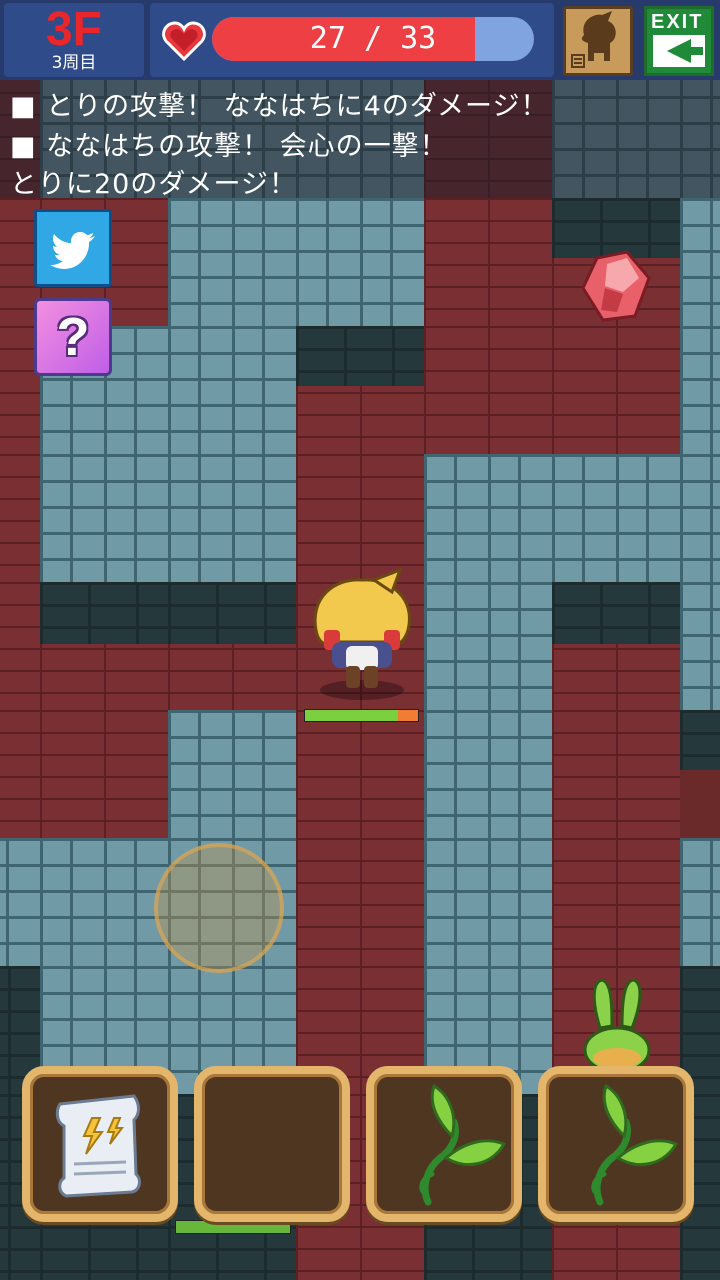  Describe the element at coordinates (617, 1023) in the screenshot. I see `rabbit-enemy` at that location.